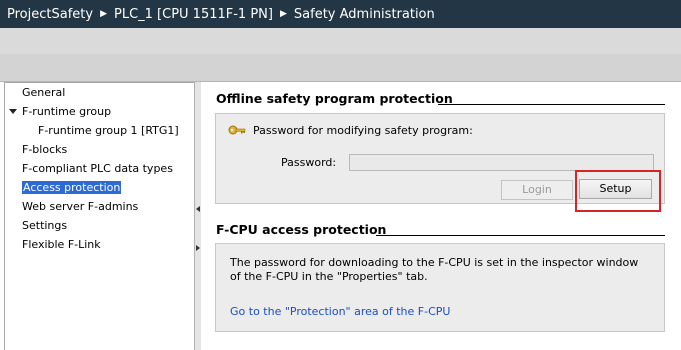 The image size is (681, 350). Describe the element at coordinates (618, 191) in the screenshot. I see `setup-highlight-box` at that location.